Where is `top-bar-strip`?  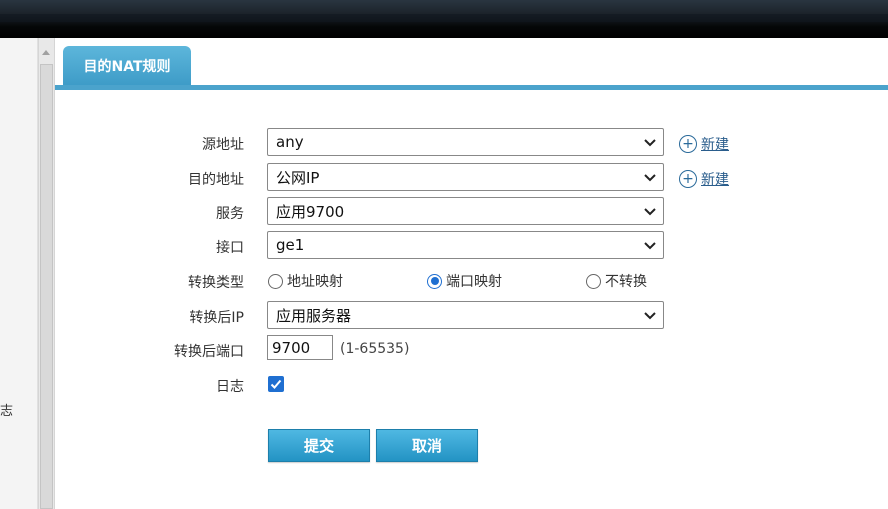 top-bar-strip is located at coordinates (444, 18).